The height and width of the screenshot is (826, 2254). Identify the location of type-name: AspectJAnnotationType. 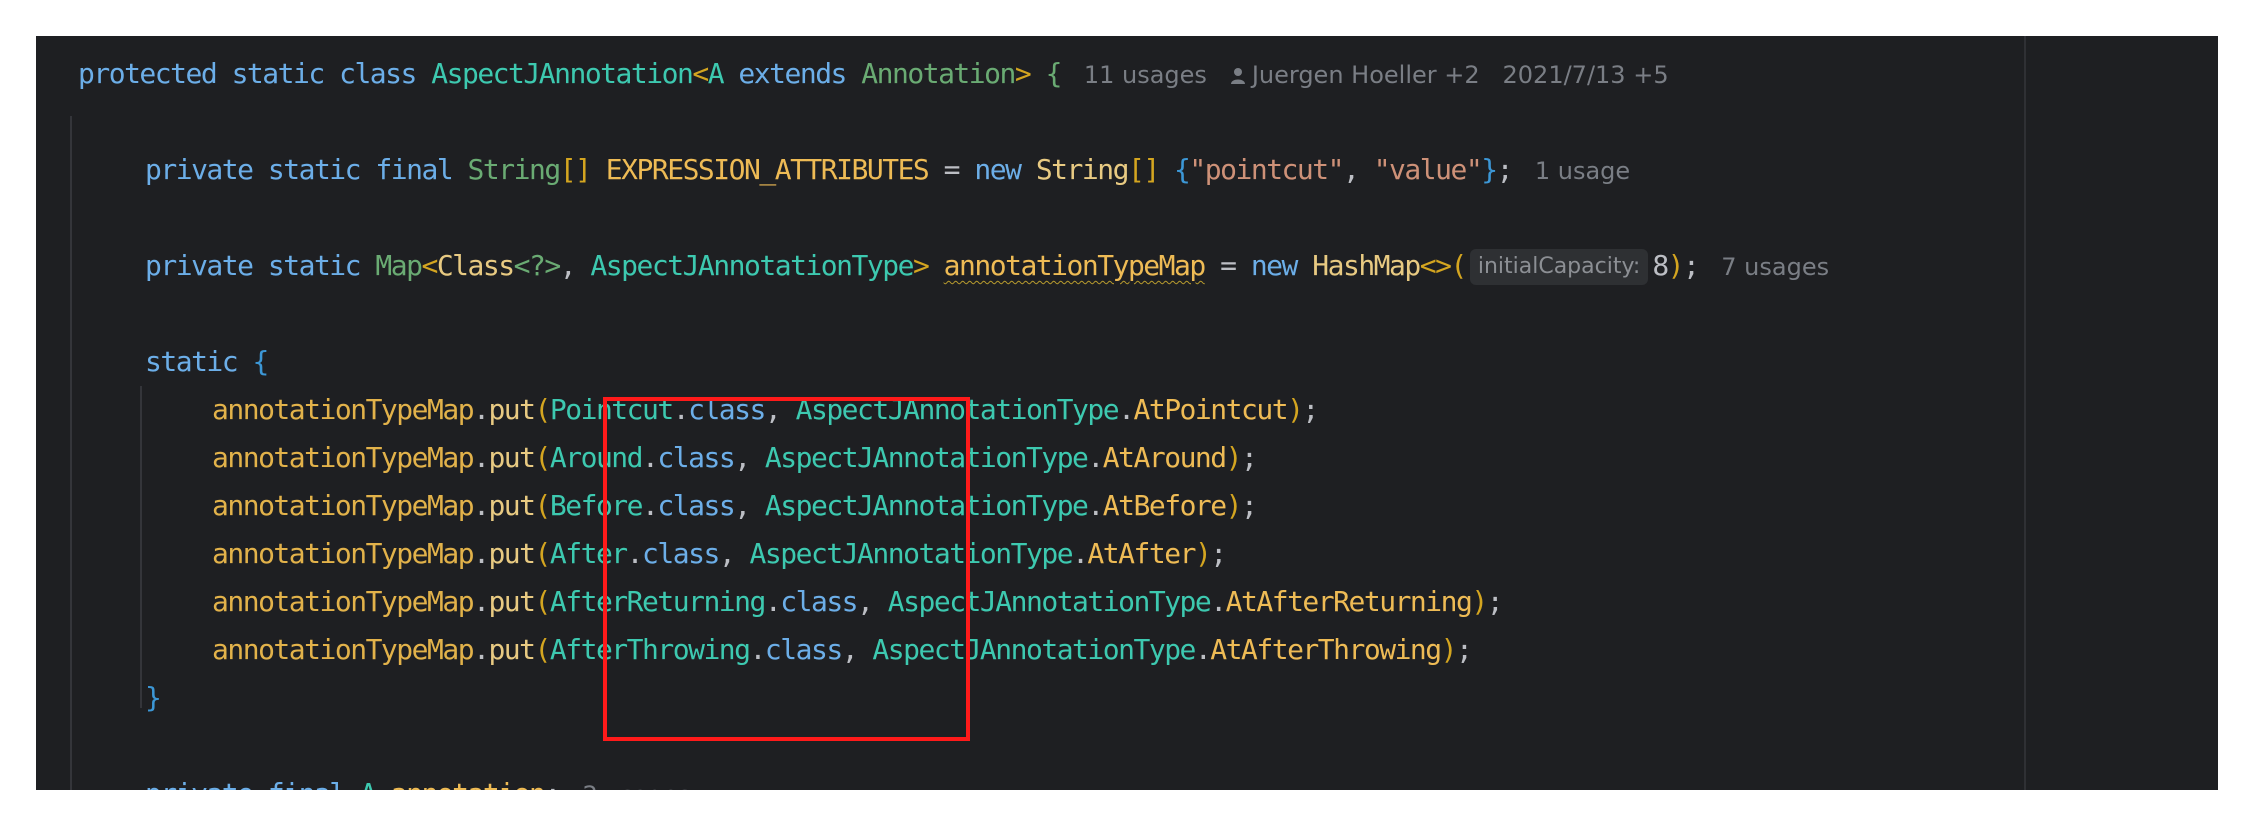
(752, 265).